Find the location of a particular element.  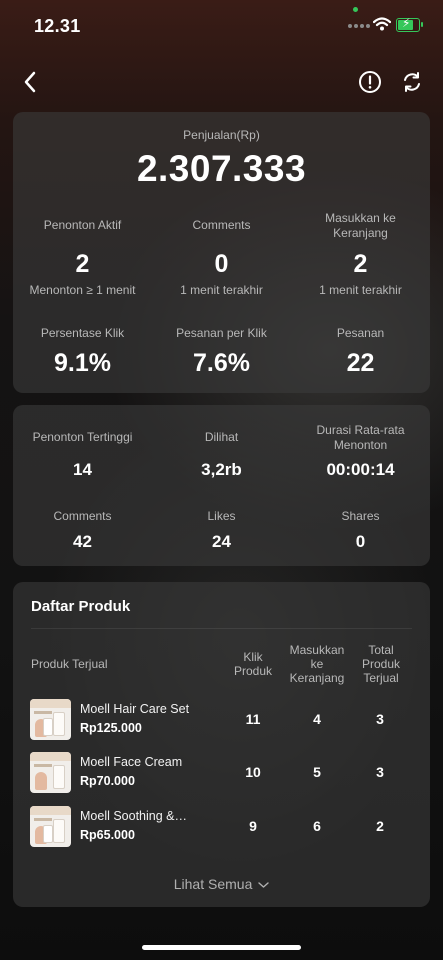

stat-label: Dilihat is located at coordinates (221, 437).